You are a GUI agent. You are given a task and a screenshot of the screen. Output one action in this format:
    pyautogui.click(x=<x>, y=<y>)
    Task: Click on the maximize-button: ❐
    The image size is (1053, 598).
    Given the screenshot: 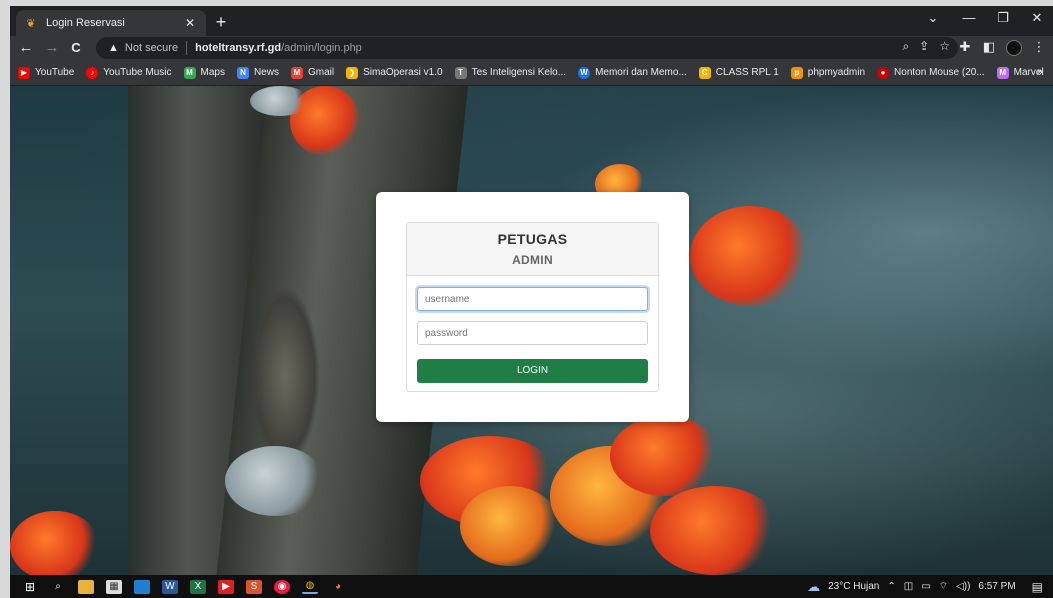 What is the action you would take?
    pyautogui.click(x=1003, y=18)
    